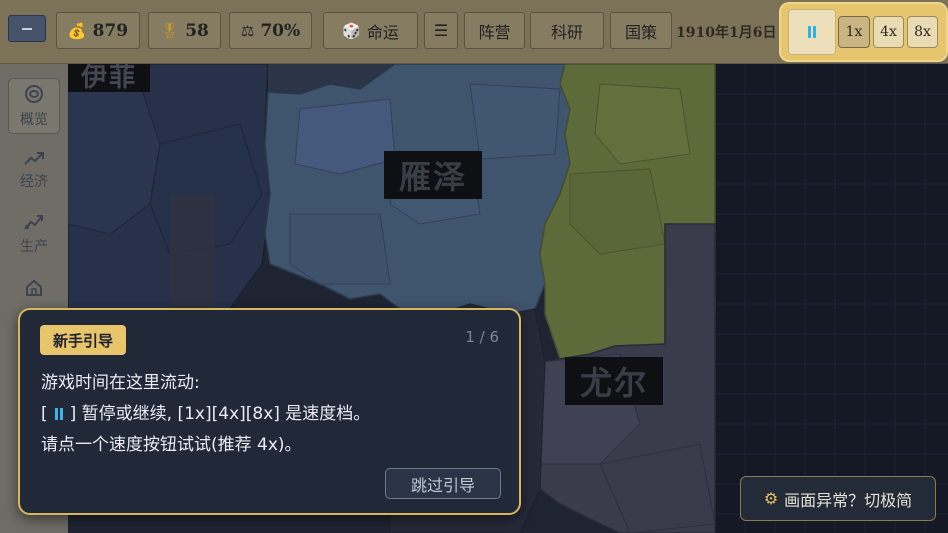  What do you see at coordinates (77, 30) in the screenshot?
I see `money-bag-icon: 💰` at bounding box center [77, 30].